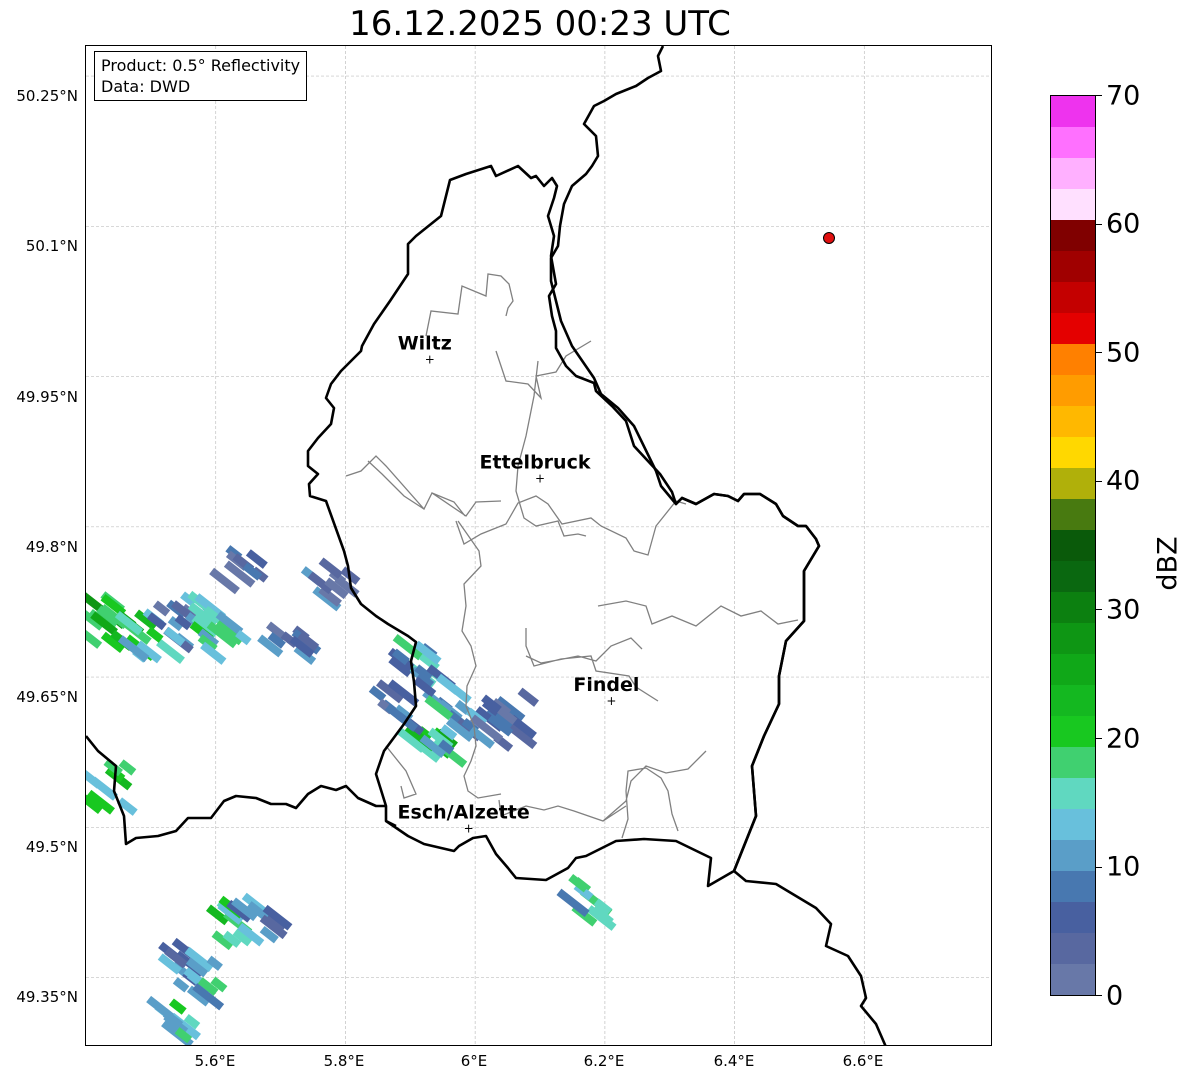 This screenshot has height=1081, width=1184. Describe the element at coordinates (1115, 996) in the screenshot. I see `colorbar-label: 0` at that location.